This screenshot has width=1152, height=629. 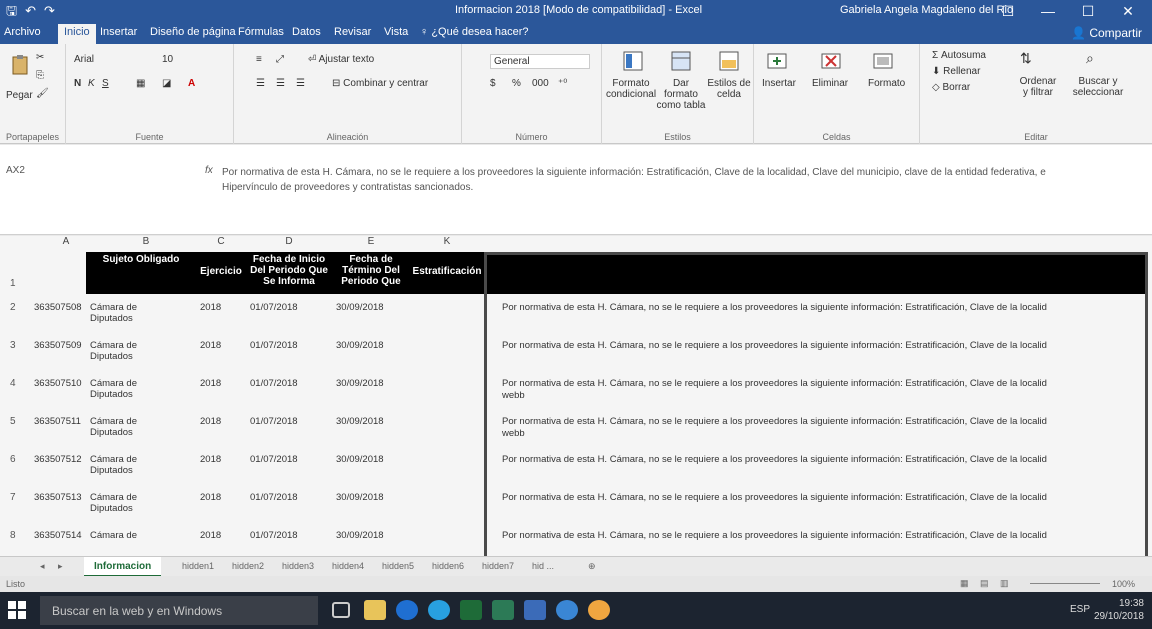 What do you see at coordinates (1098, 87) in the screenshot?
I see `find-select-button: Buscar y seleccionar` at bounding box center [1098, 87].